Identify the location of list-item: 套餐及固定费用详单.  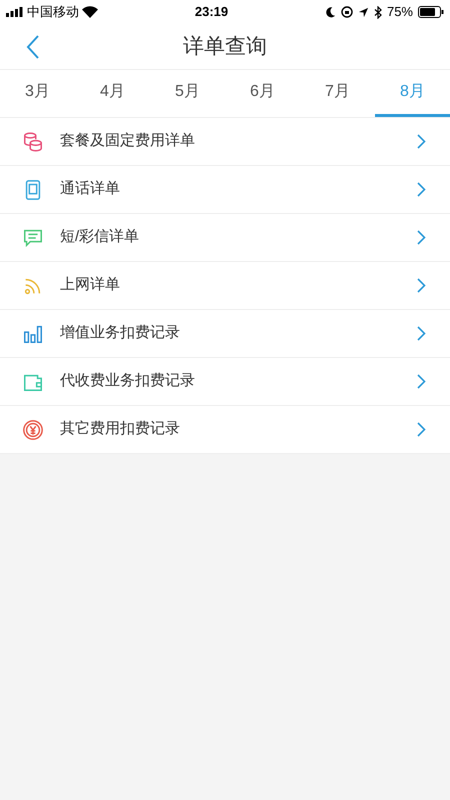
(225, 142).